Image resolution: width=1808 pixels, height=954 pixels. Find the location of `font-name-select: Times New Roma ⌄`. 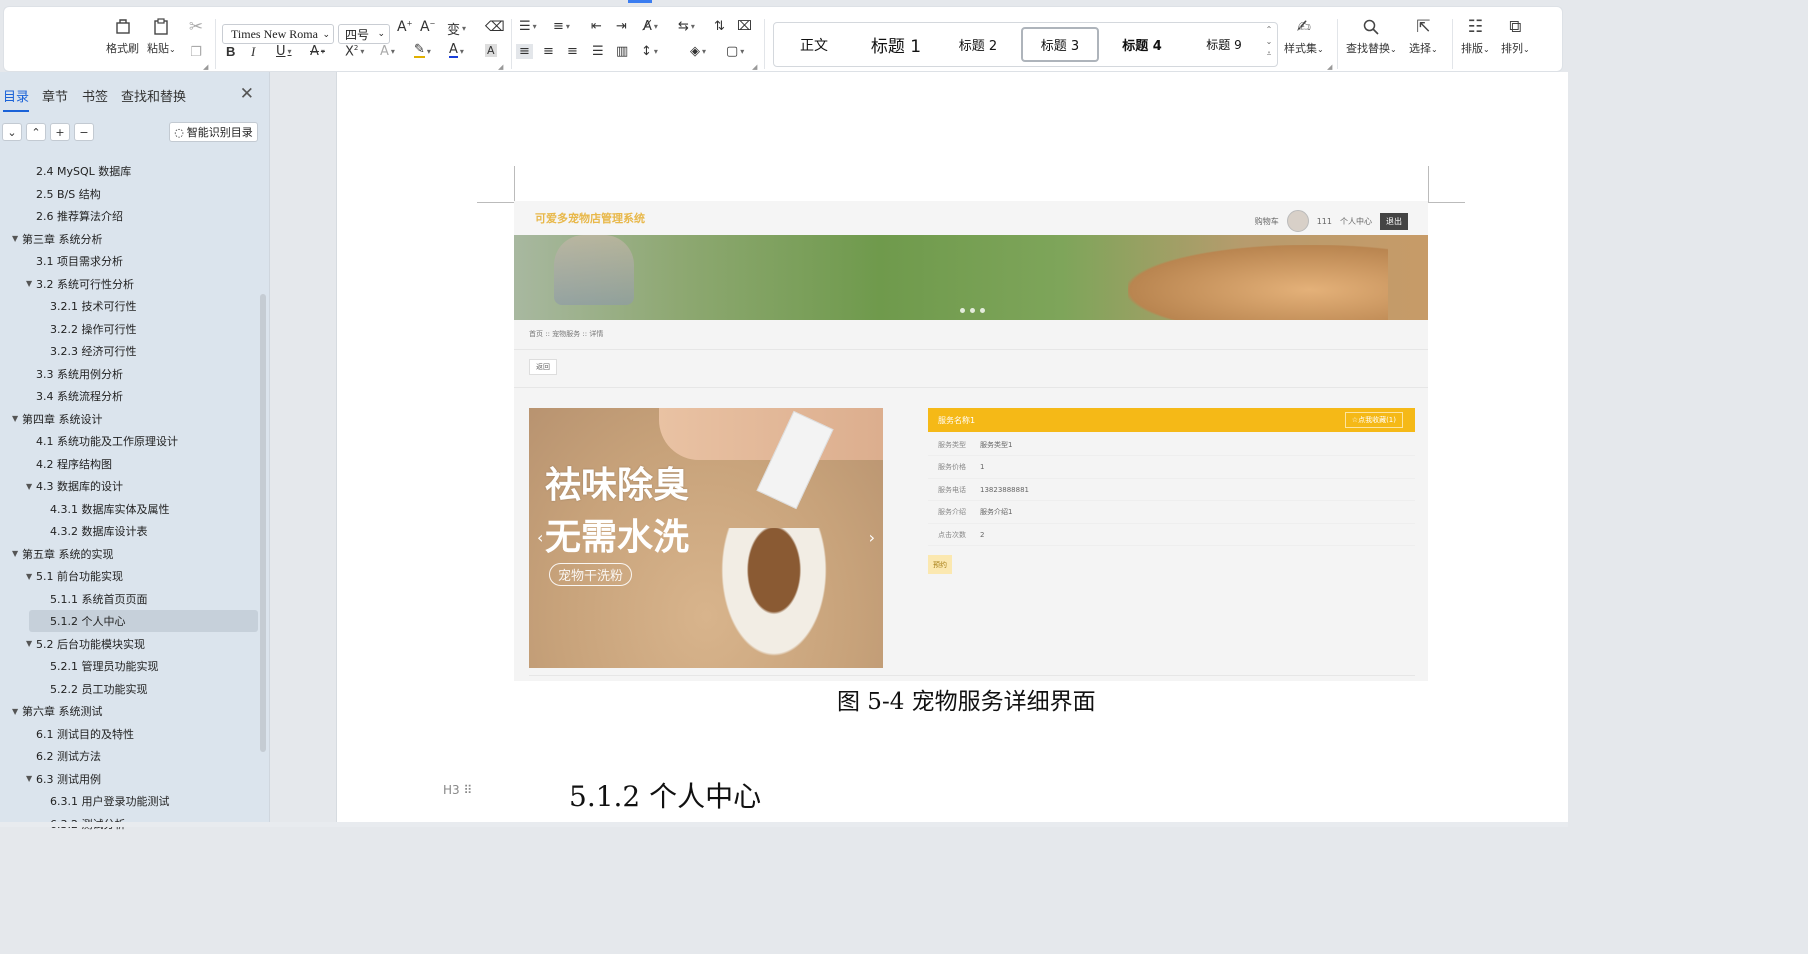

font-name-select: Times New Roma ⌄ is located at coordinates (278, 34).